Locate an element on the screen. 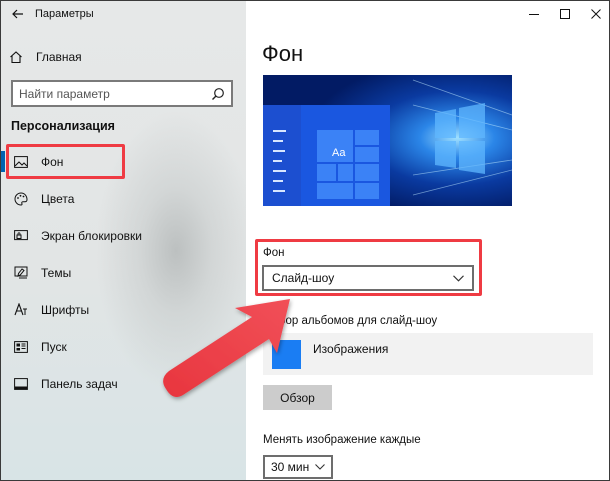 This screenshot has width=610, height=481. minimize-button is located at coordinates (533, 14).